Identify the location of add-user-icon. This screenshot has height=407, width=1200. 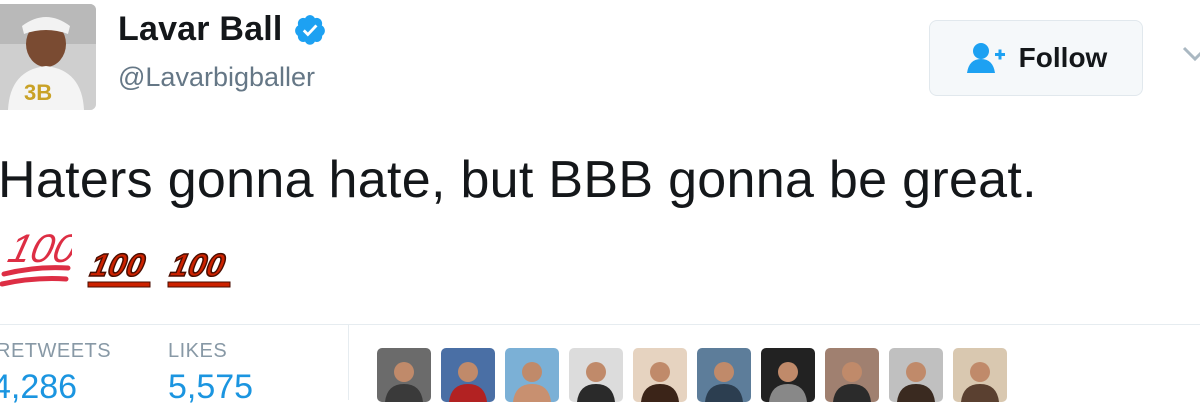
(985, 58).